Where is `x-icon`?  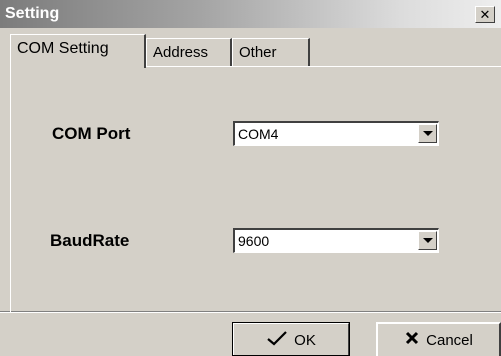
x-icon is located at coordinates (412, 340).